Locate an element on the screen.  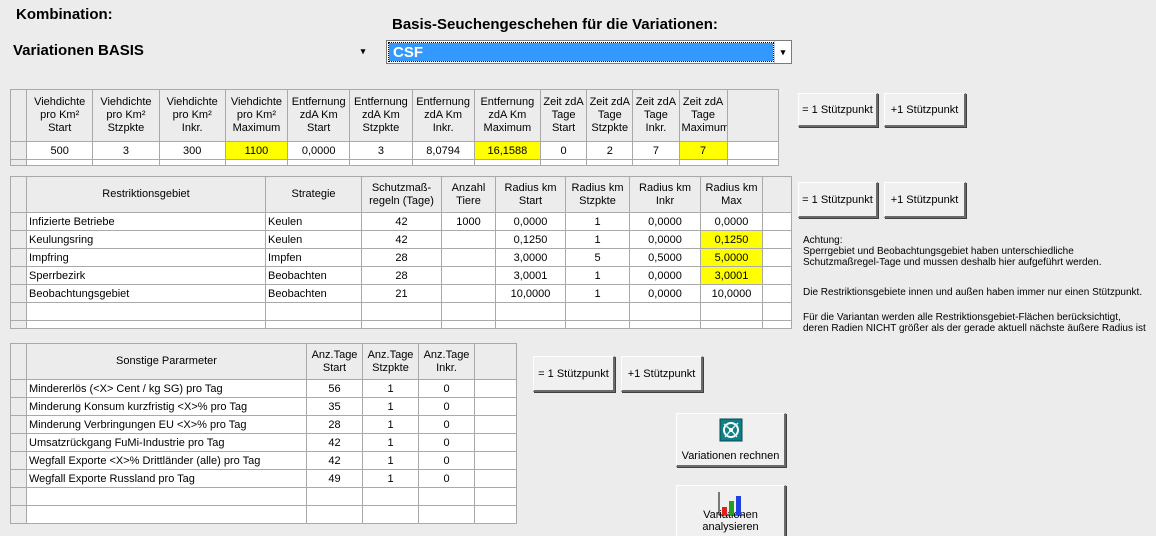
schutzmassregeln-cell: 21 is located at coordinates (401, 293).